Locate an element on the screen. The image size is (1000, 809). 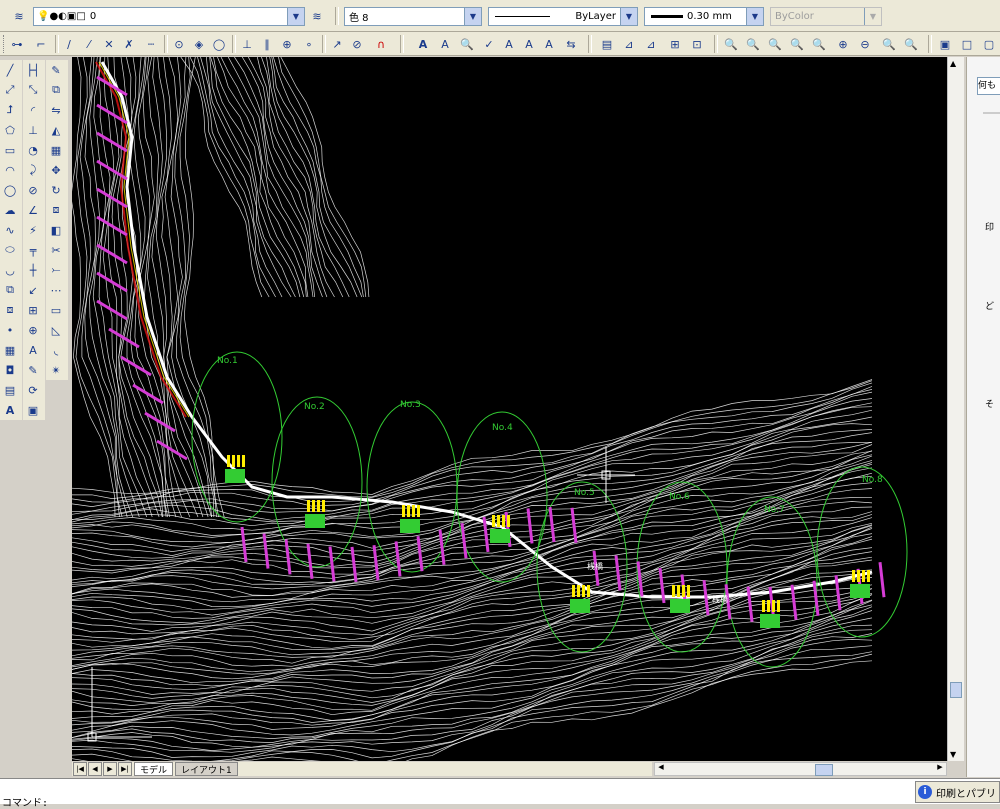
linear-dim-icon: ├┤ is located at coordinates (33, 70).